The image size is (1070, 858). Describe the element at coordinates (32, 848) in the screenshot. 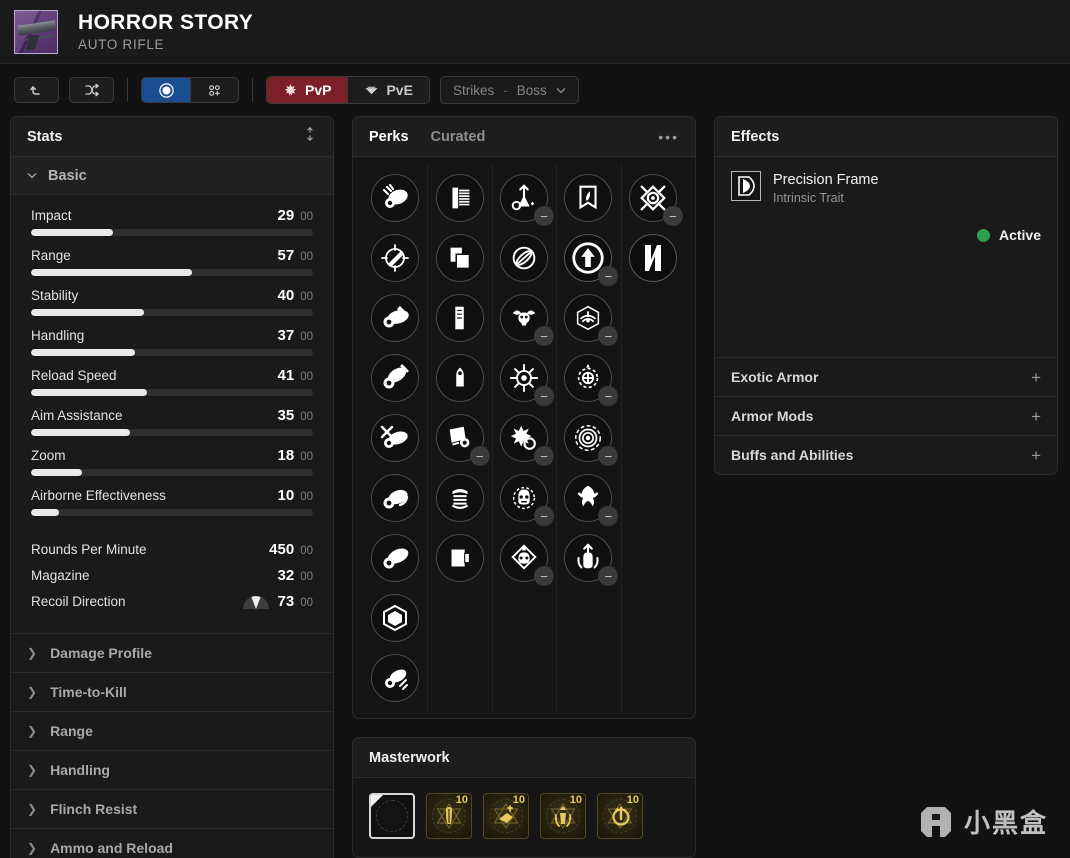

I see `chevron-right-icon: ❯` at that location.